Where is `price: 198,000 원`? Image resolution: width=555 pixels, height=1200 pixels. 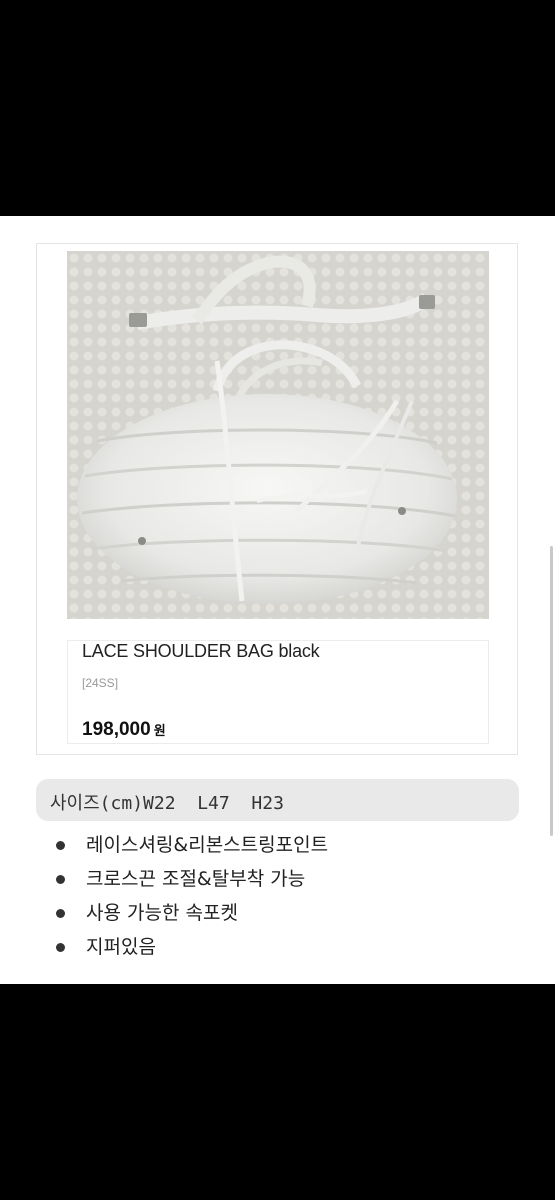
price: 198,000 원 is located at coordinates (124, 730).